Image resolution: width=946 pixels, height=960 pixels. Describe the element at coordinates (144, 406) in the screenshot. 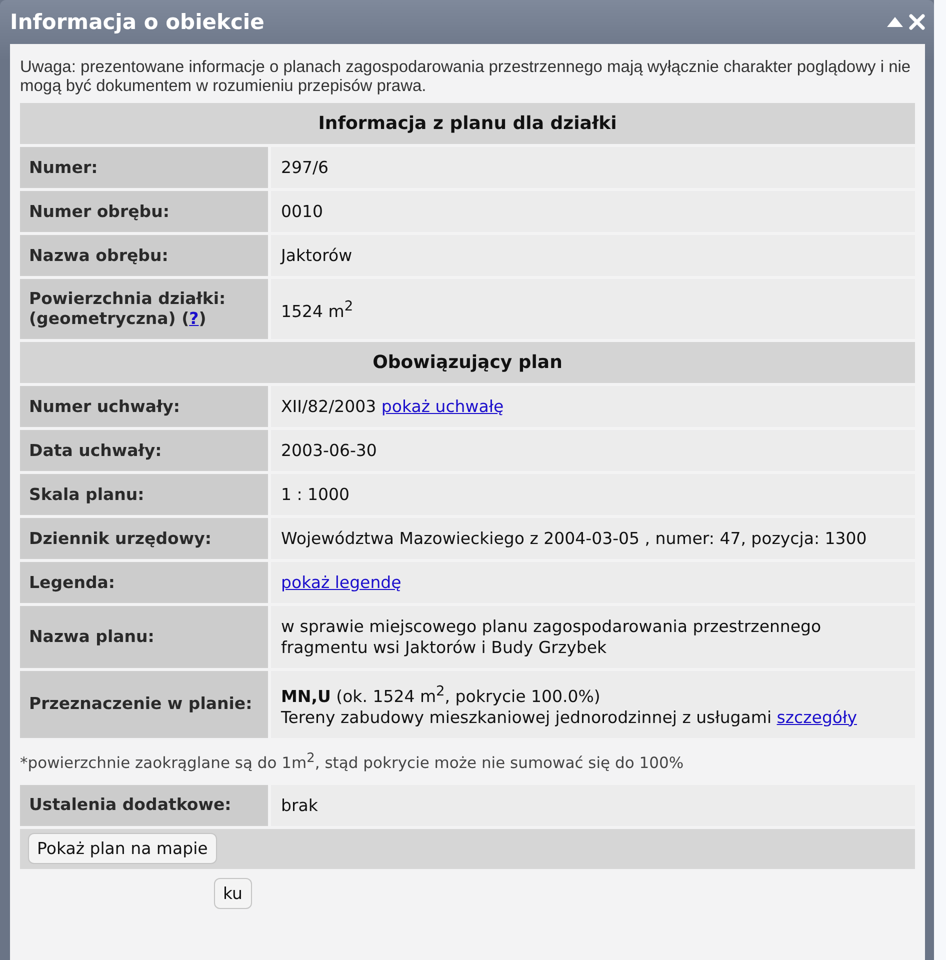

I see `label-cell: Numer uchwały:` at that location.